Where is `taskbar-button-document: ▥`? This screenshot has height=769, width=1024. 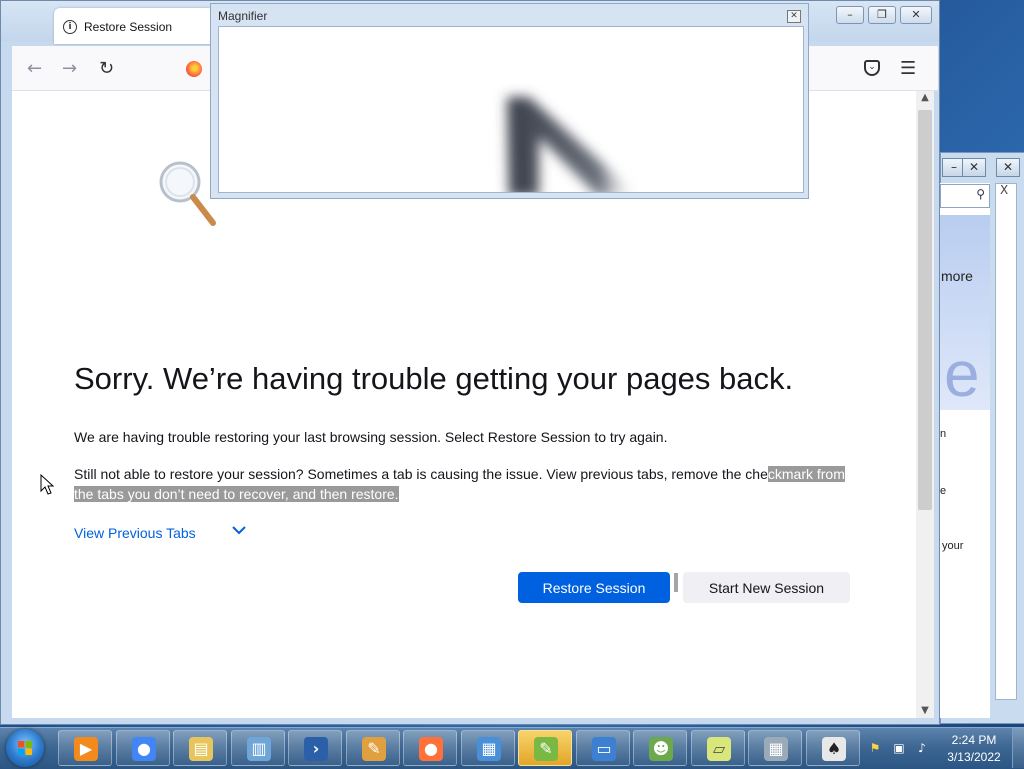
taskbar-button-document: ▥ is located at coordinates (258, 748).